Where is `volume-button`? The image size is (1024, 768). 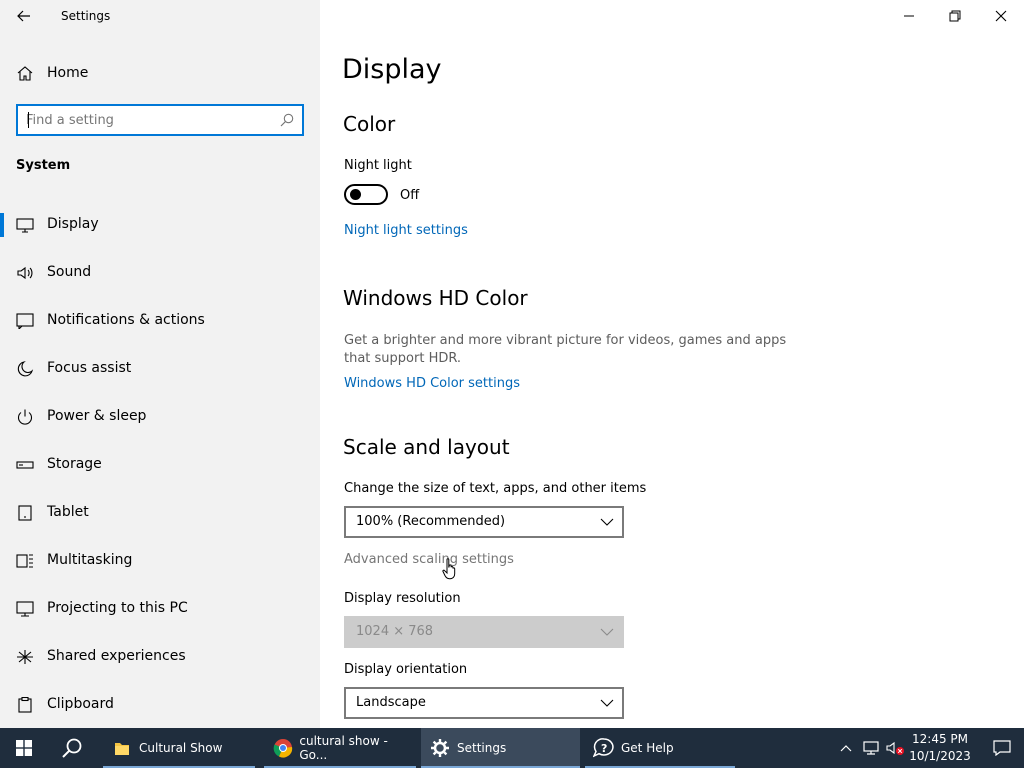 volume-button is located at coordinates (895, 748).